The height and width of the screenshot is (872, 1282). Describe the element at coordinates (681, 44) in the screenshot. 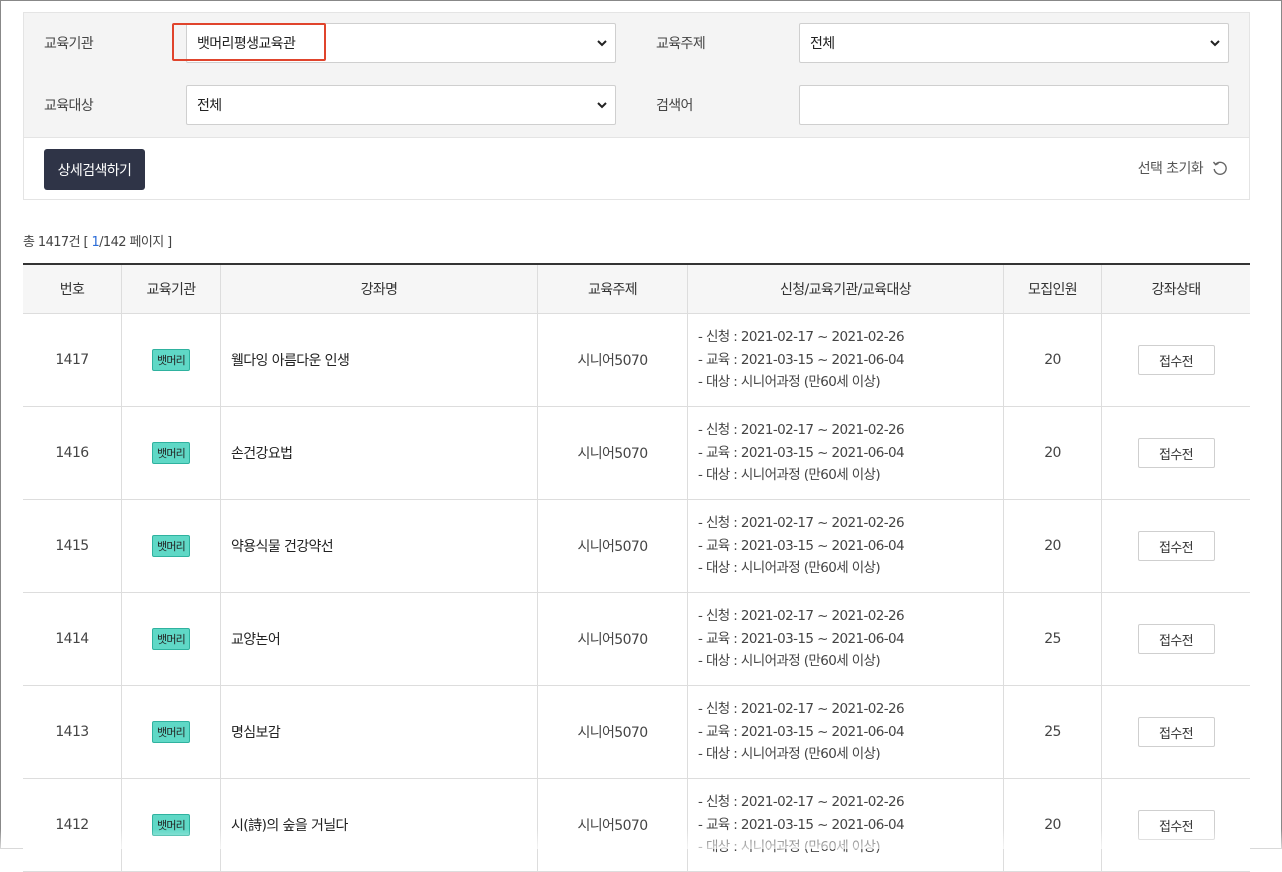

I see `topic-label: 교육주제` at that location.